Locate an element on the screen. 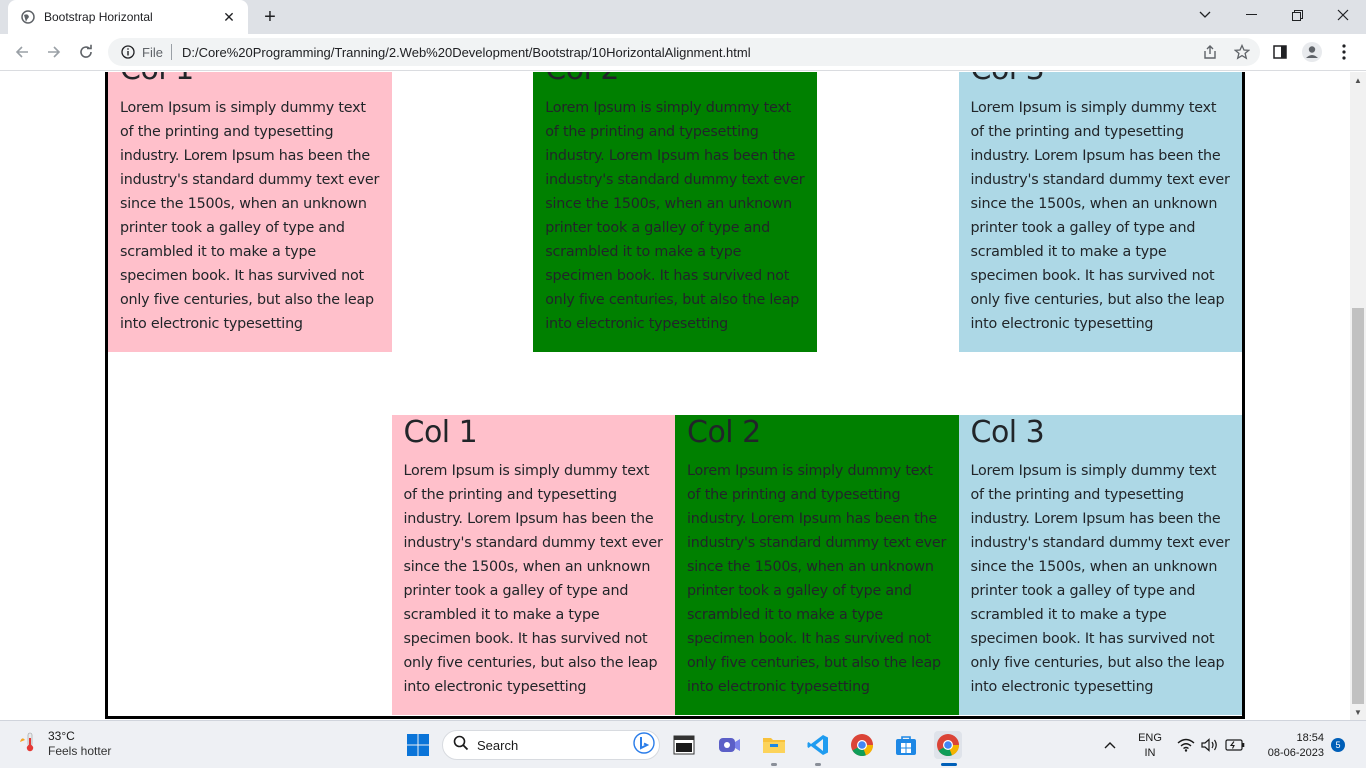 The width and height of the screenshot is (1366, 768). terminal-icon is located at coordinates (684, 745).